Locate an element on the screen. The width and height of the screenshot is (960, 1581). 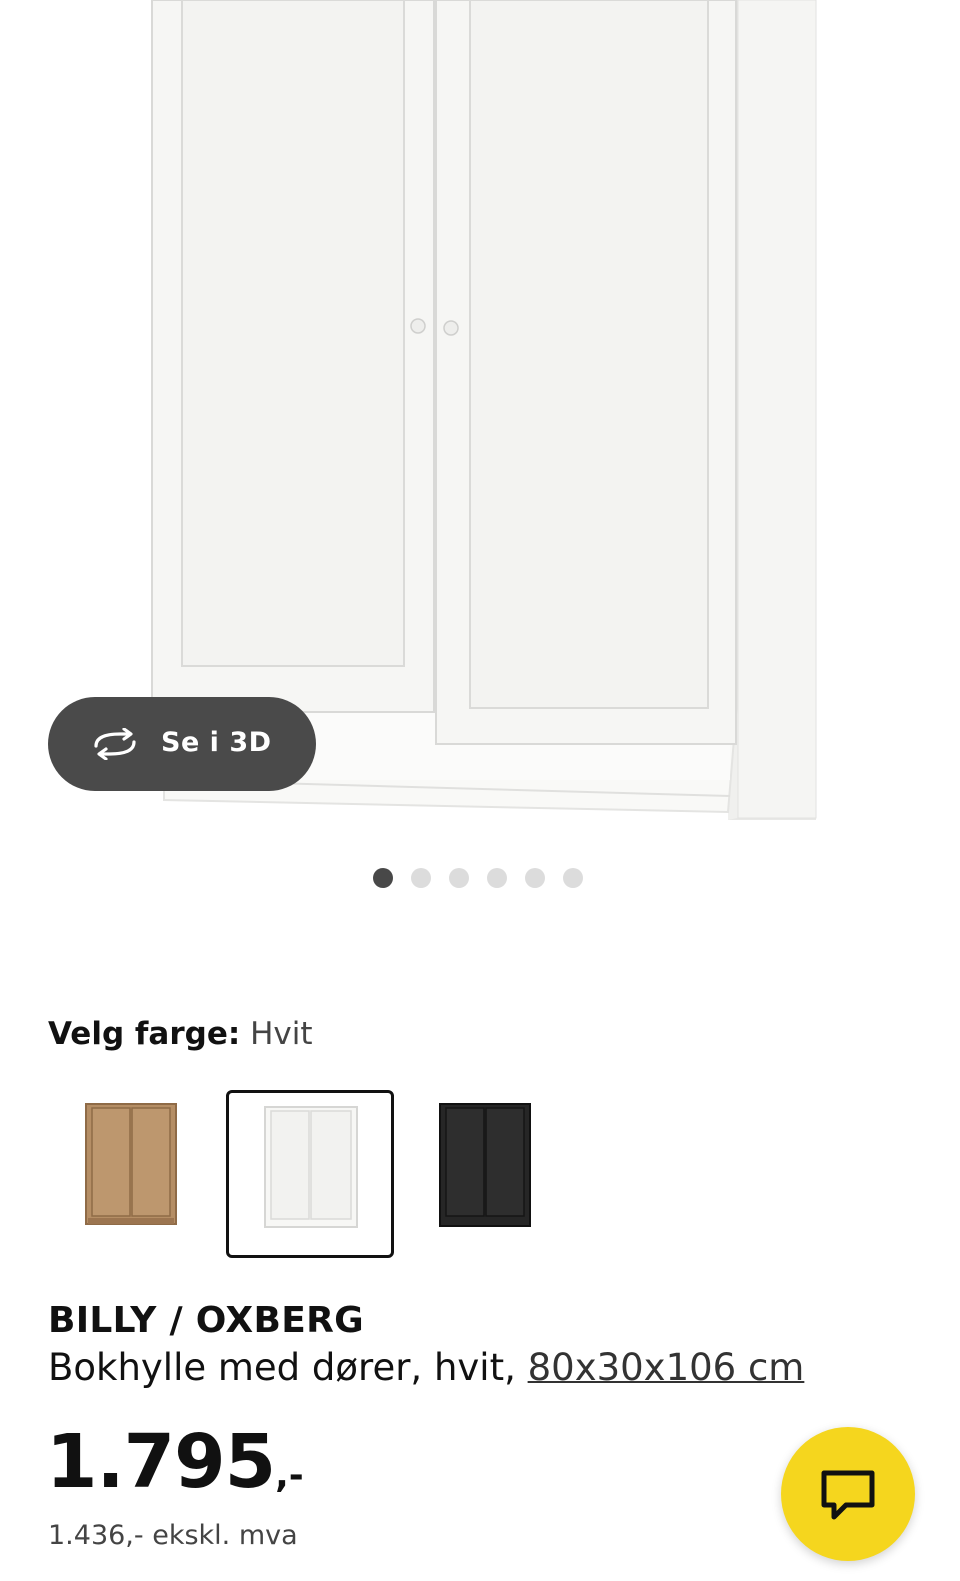
color-swatch-black is located at coordinates (490, 1174).